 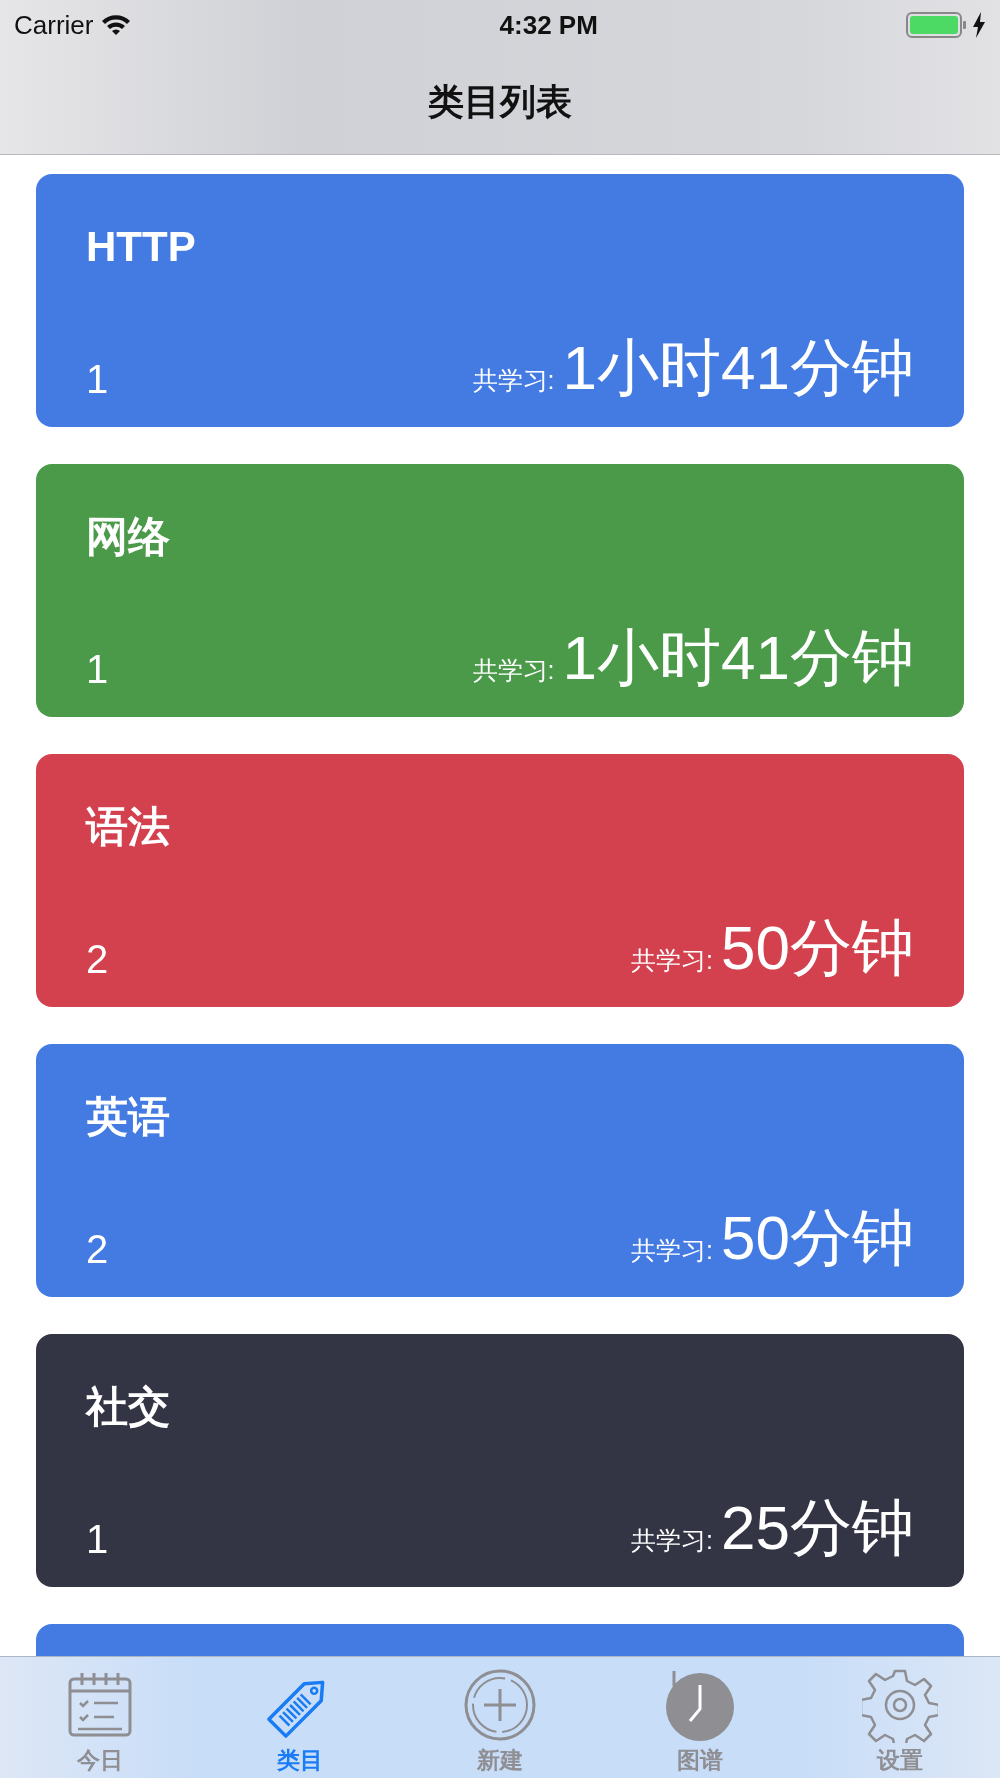 I want to click on tab-item: 类目, so click(x=300, y=1717).